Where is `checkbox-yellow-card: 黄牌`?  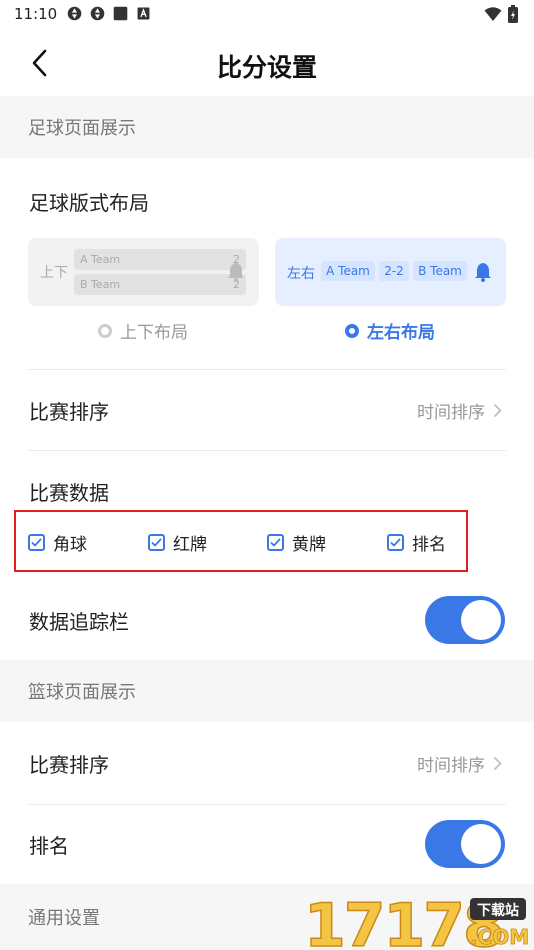 checkbox-yellow-card: 黄牌 is located at coordinates (296, 542).